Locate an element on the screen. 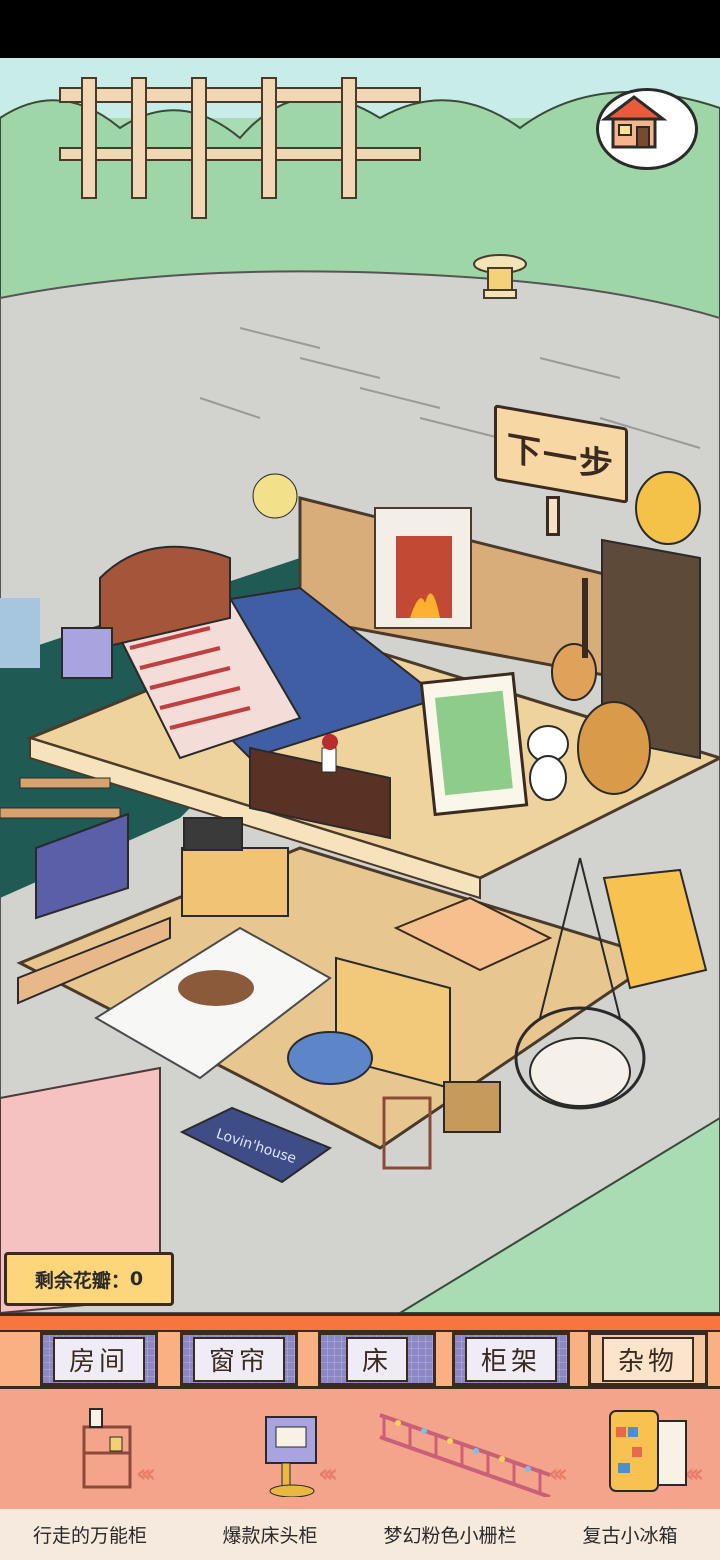 Image resolution: width=720 pixels, height=1560 pixels. tab-bed-label: 床 is located at coordinates (376, 1359).